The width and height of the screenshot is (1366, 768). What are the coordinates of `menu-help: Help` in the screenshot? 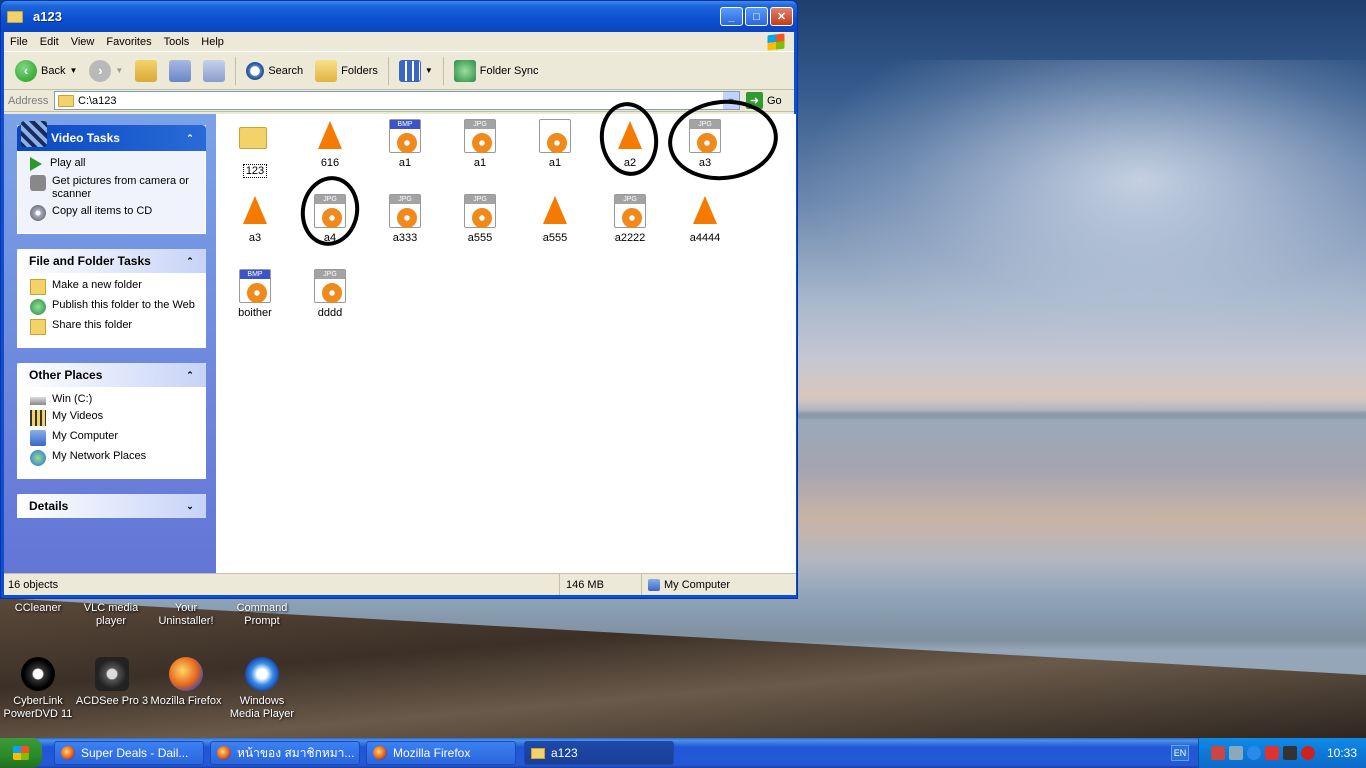 It's located at (212, 42).